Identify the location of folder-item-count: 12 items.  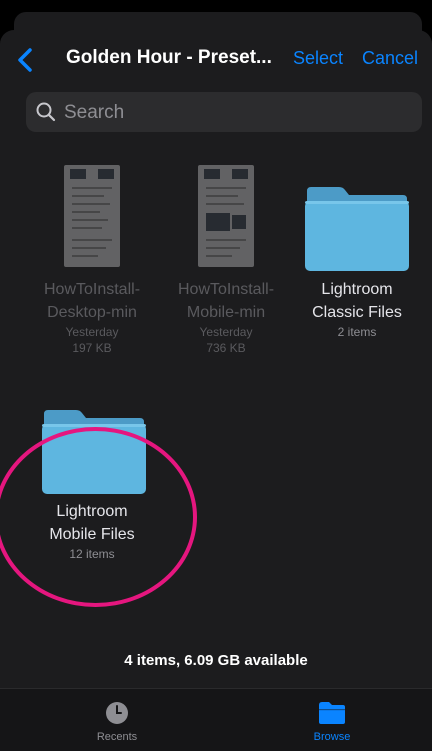
(92, 554).